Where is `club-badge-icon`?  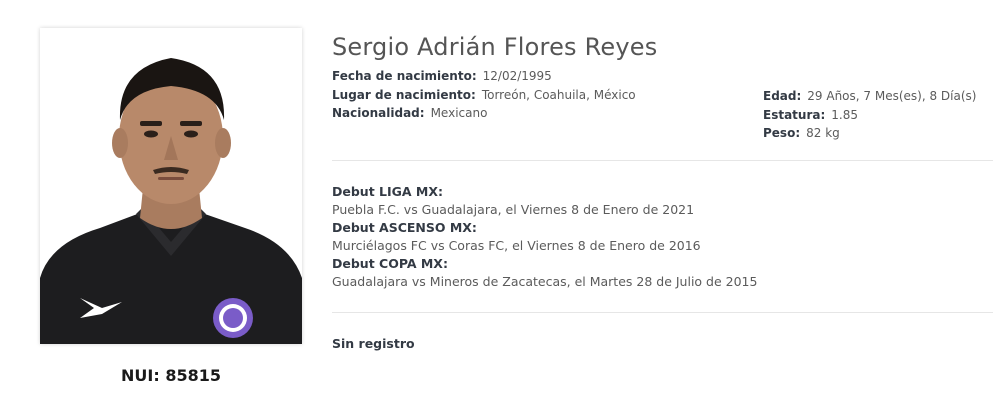
club-badge-icon is located at coordinates (233, 318).